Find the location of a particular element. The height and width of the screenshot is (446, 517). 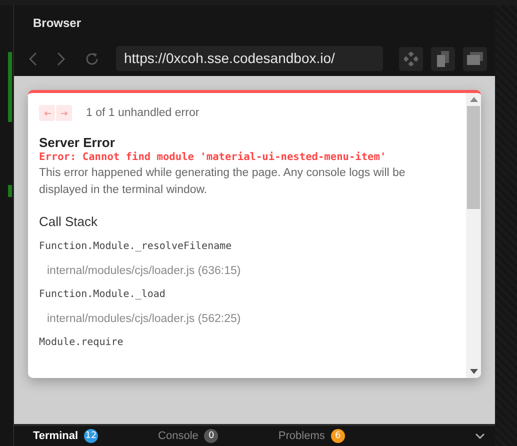

arrow-left-icon is located at coordinates (47, 113).